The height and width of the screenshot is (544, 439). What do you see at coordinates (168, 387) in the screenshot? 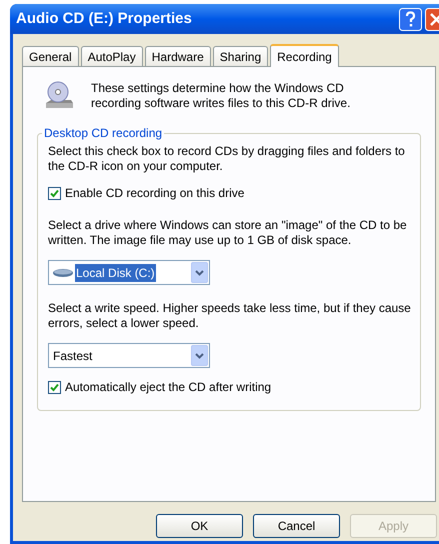
I see `checkbox-label: Automatically eject the CD after writing` at bounding box center [168, 387].